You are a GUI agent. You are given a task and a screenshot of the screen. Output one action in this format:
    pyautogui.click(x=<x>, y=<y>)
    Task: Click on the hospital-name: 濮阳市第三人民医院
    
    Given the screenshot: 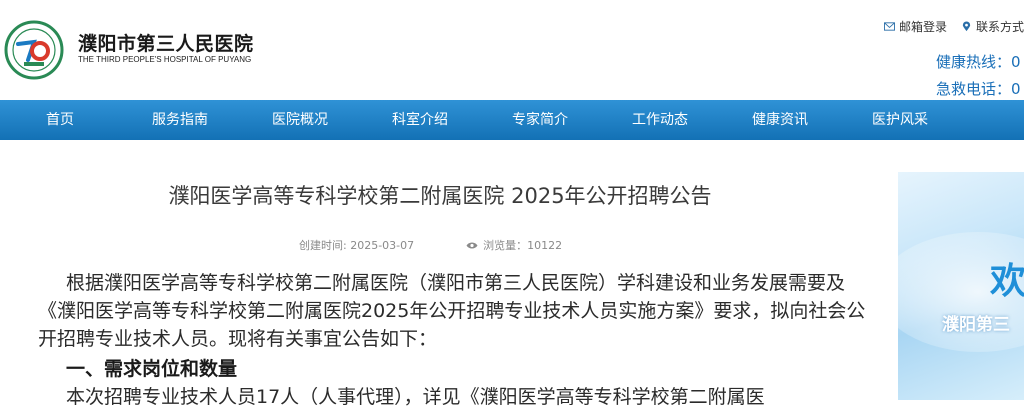 What is the action you would take?
    pyautogui.click(x=166, y=44)
    